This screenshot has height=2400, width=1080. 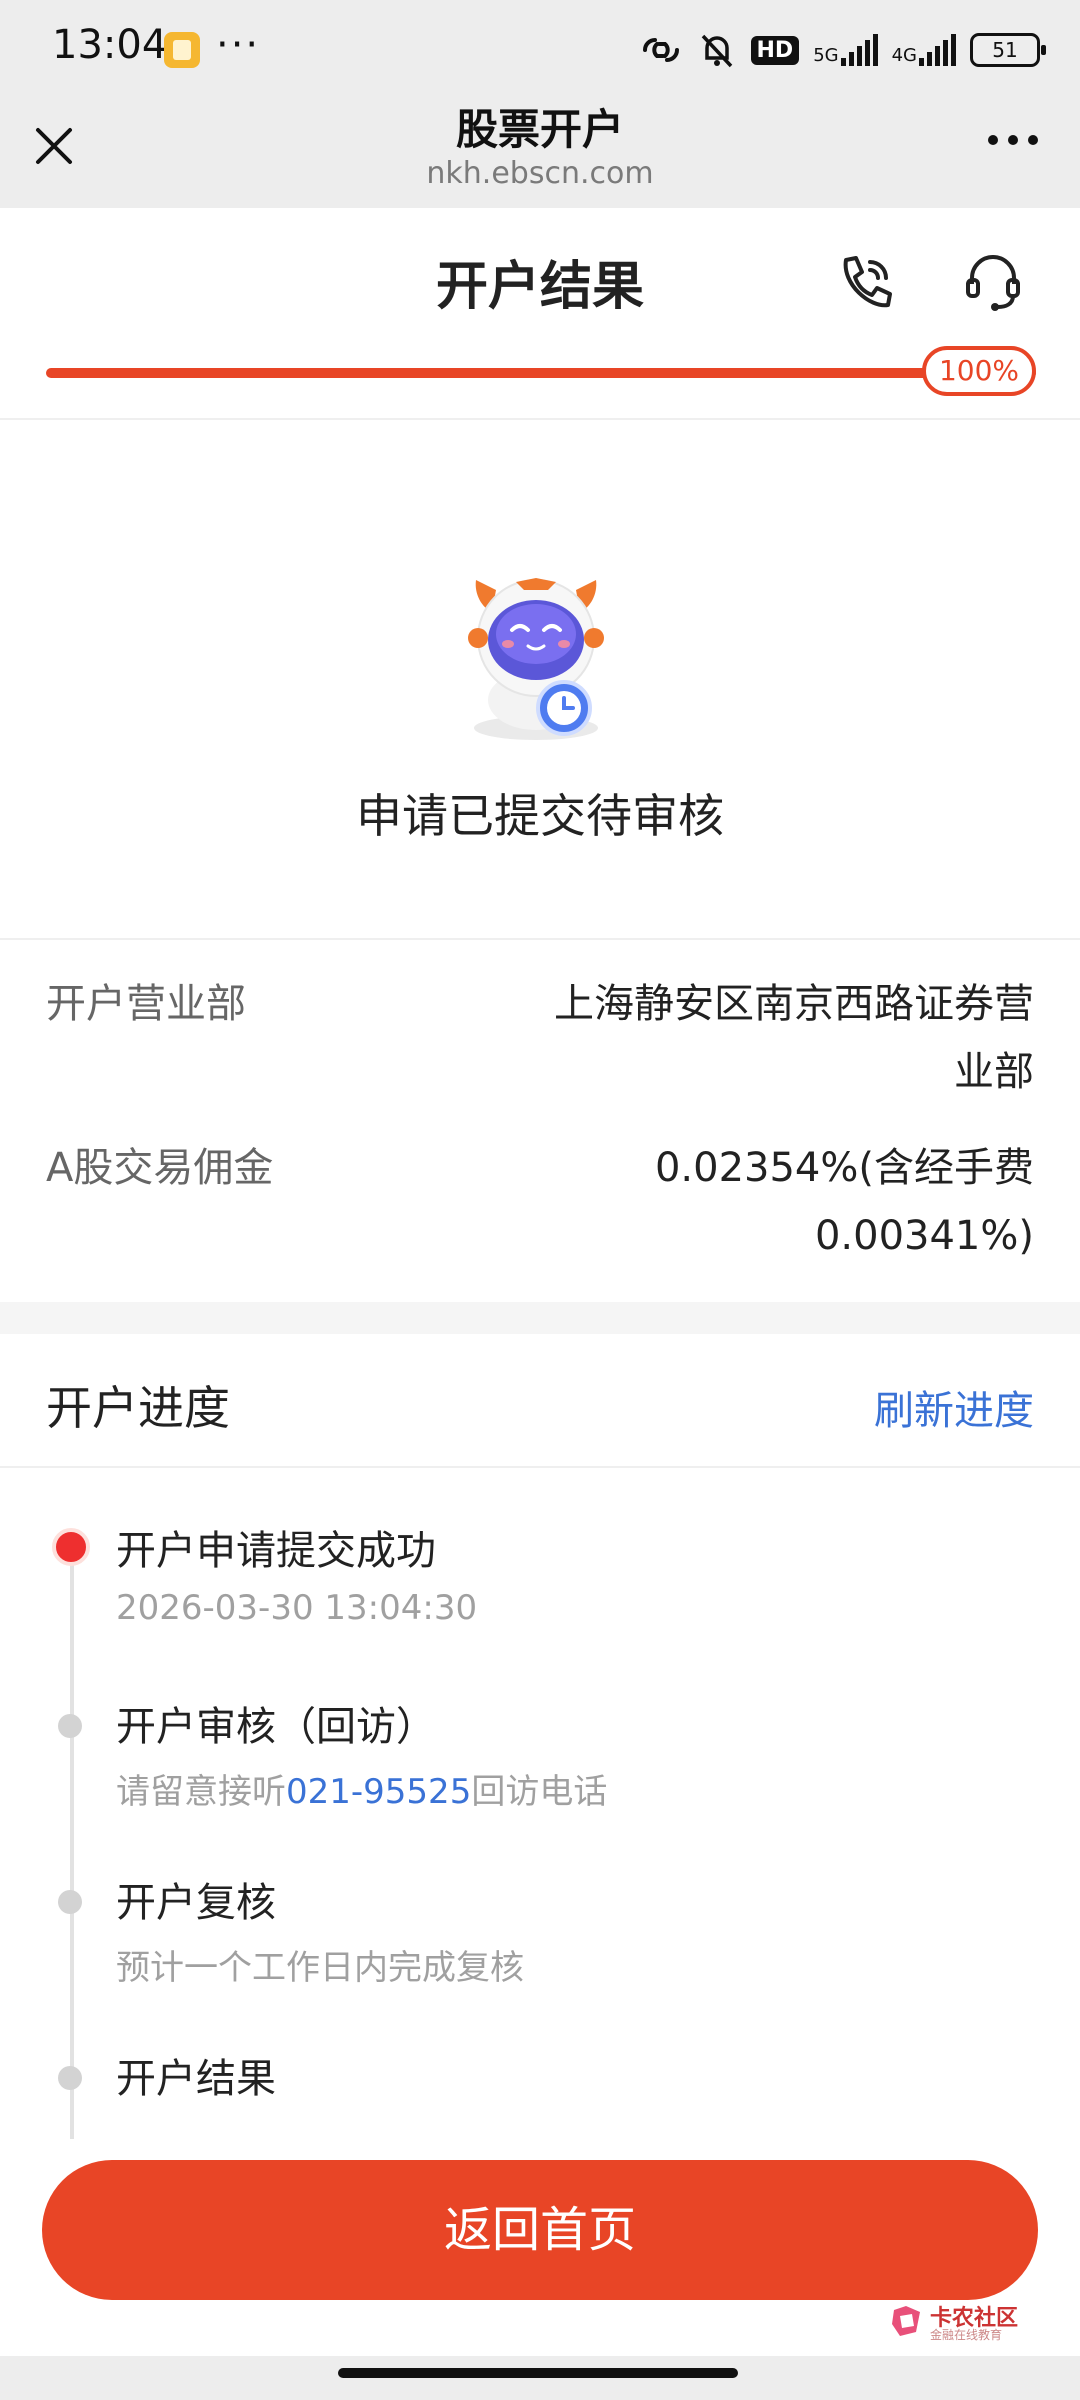 I want to click on info-row-branch: 开户营业部 上海静安区南京西路证券营业部, so click(x=540, y=1038).